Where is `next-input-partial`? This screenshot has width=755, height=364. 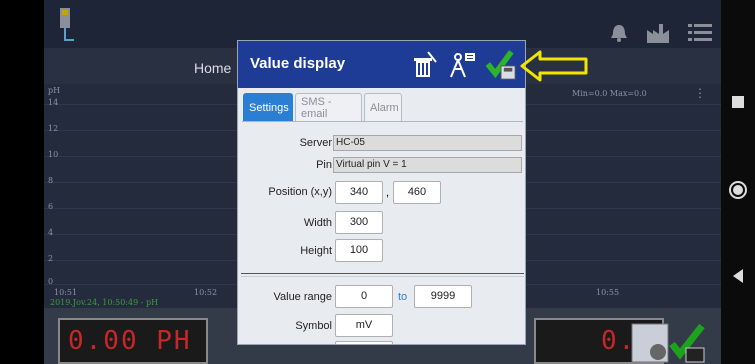
next-input-partial is located at coordinates (364, 342).